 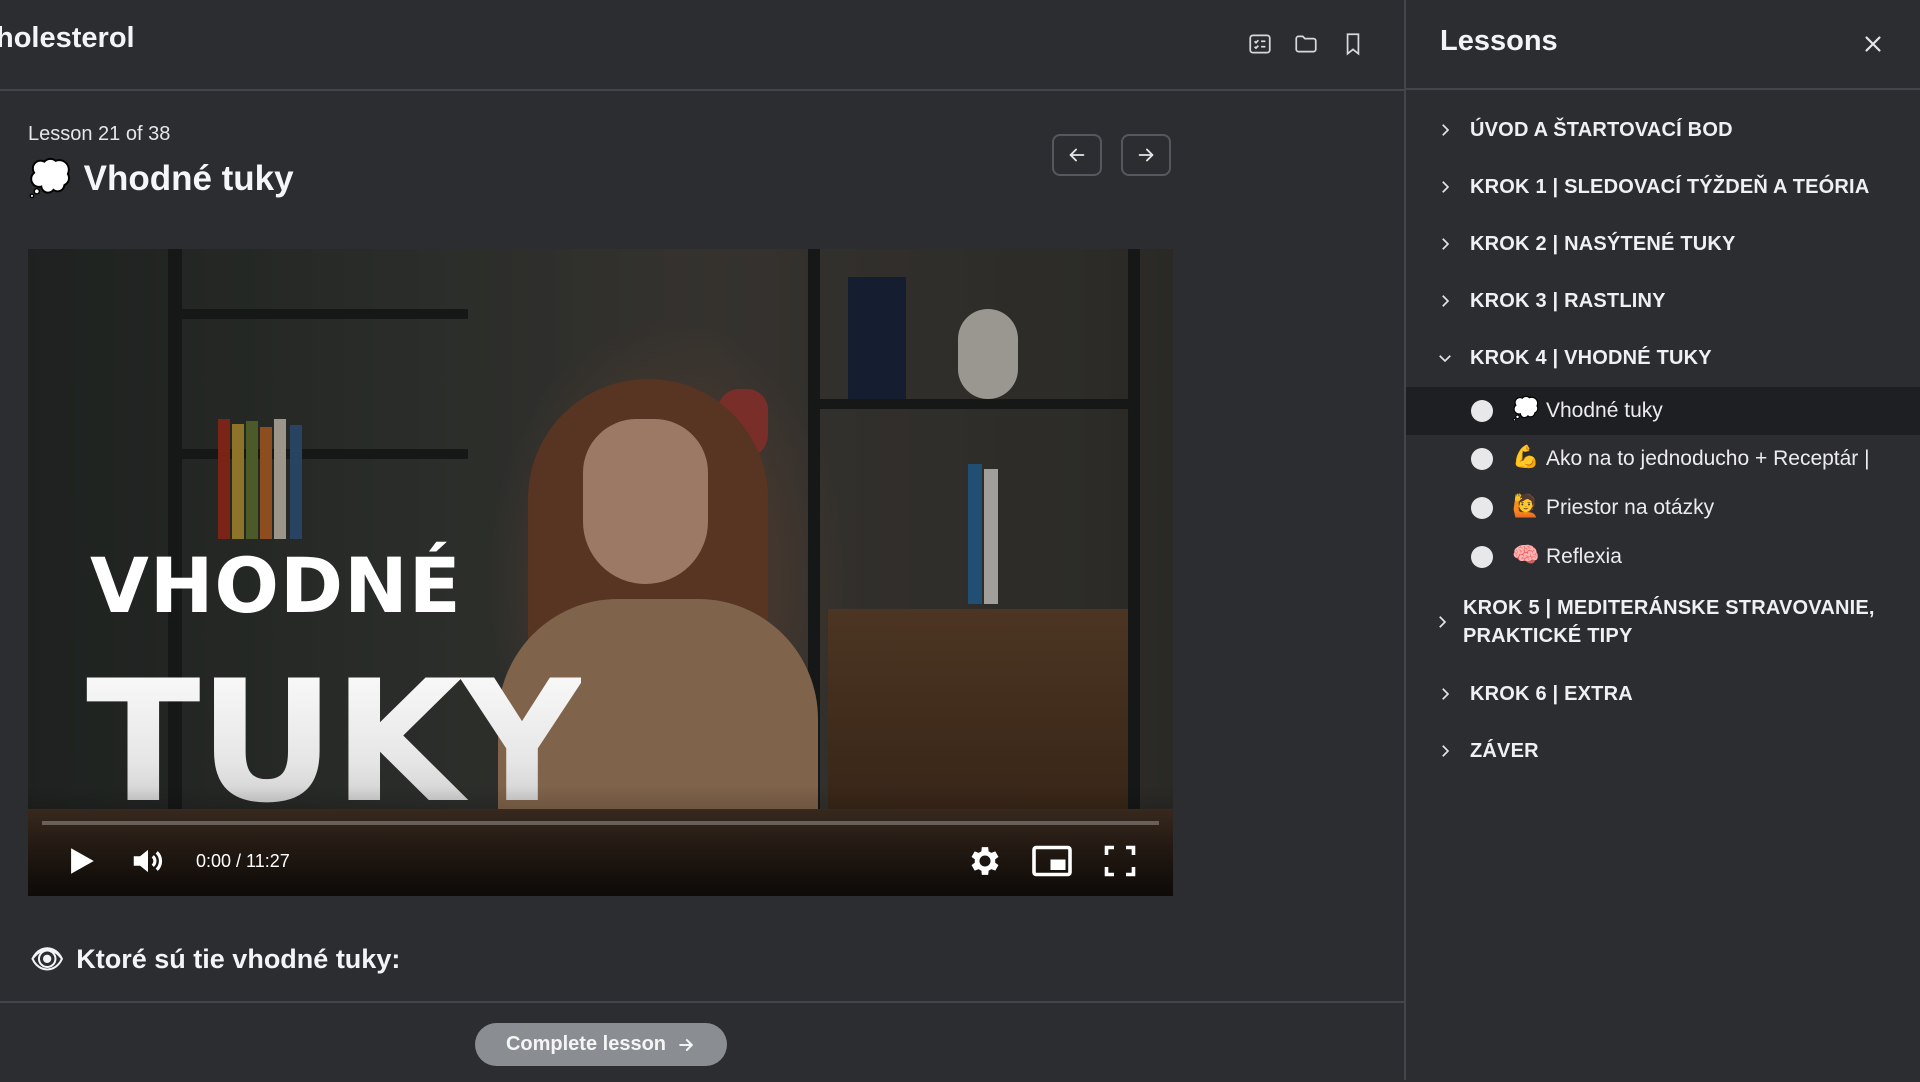 I want to click on footer-bar: Complete lesson, so click(x=702, y=1041).